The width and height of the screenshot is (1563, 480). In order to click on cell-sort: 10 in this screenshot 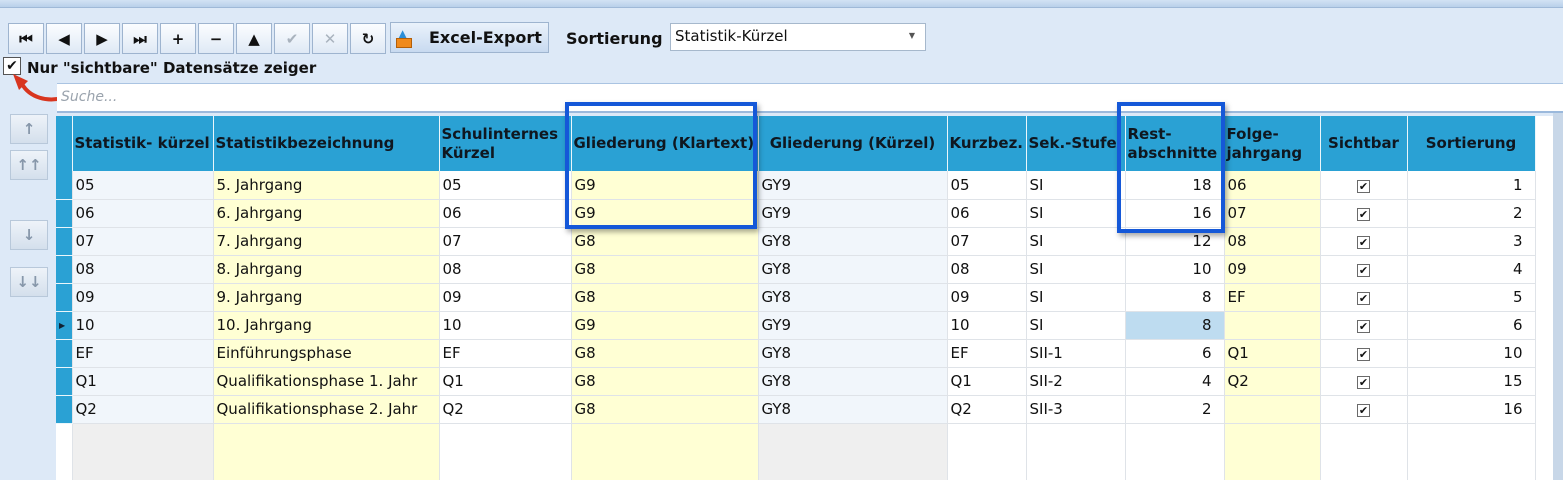, I will do `click(1471, 353)`.